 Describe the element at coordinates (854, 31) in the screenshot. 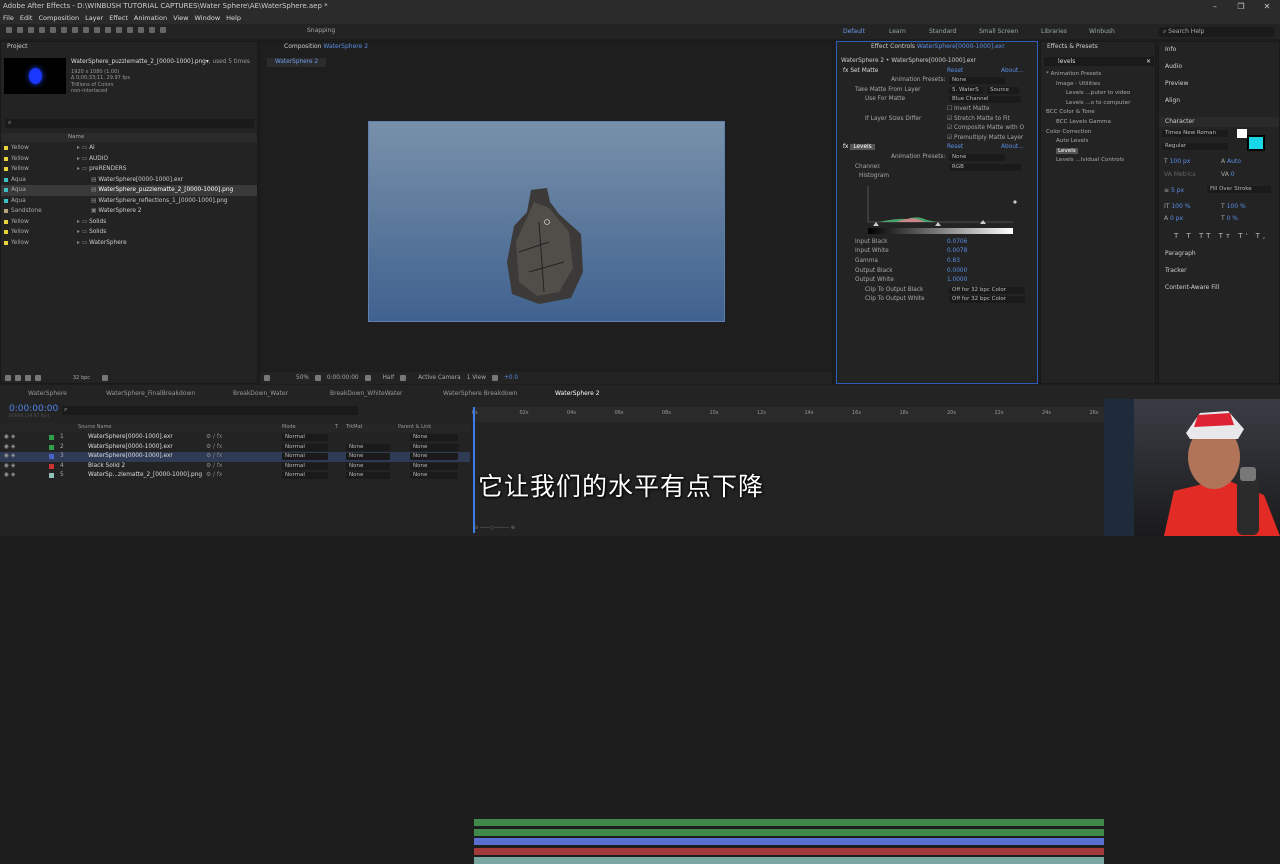

I see `workspace-default: Default` at that location.